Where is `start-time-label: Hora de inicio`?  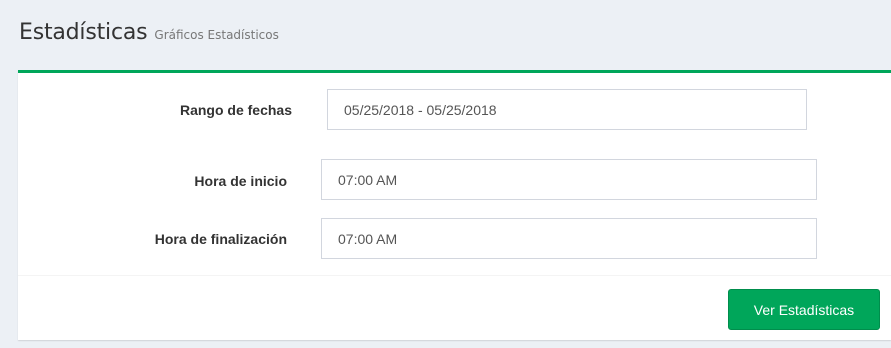 start-time-label: Hora de inicio is located at coordinates (240, 181).